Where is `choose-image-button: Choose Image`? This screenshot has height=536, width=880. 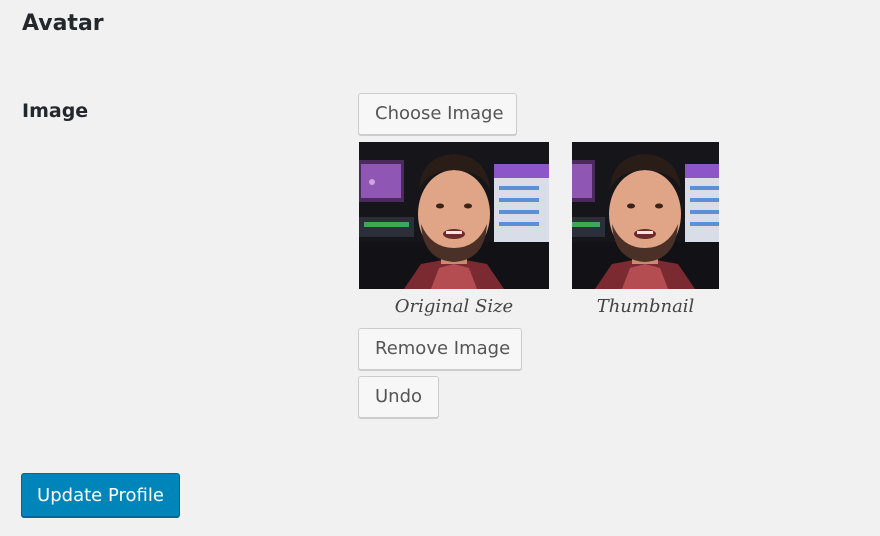
choose-image-button: Choose Image is located at coordinates (437, 114).